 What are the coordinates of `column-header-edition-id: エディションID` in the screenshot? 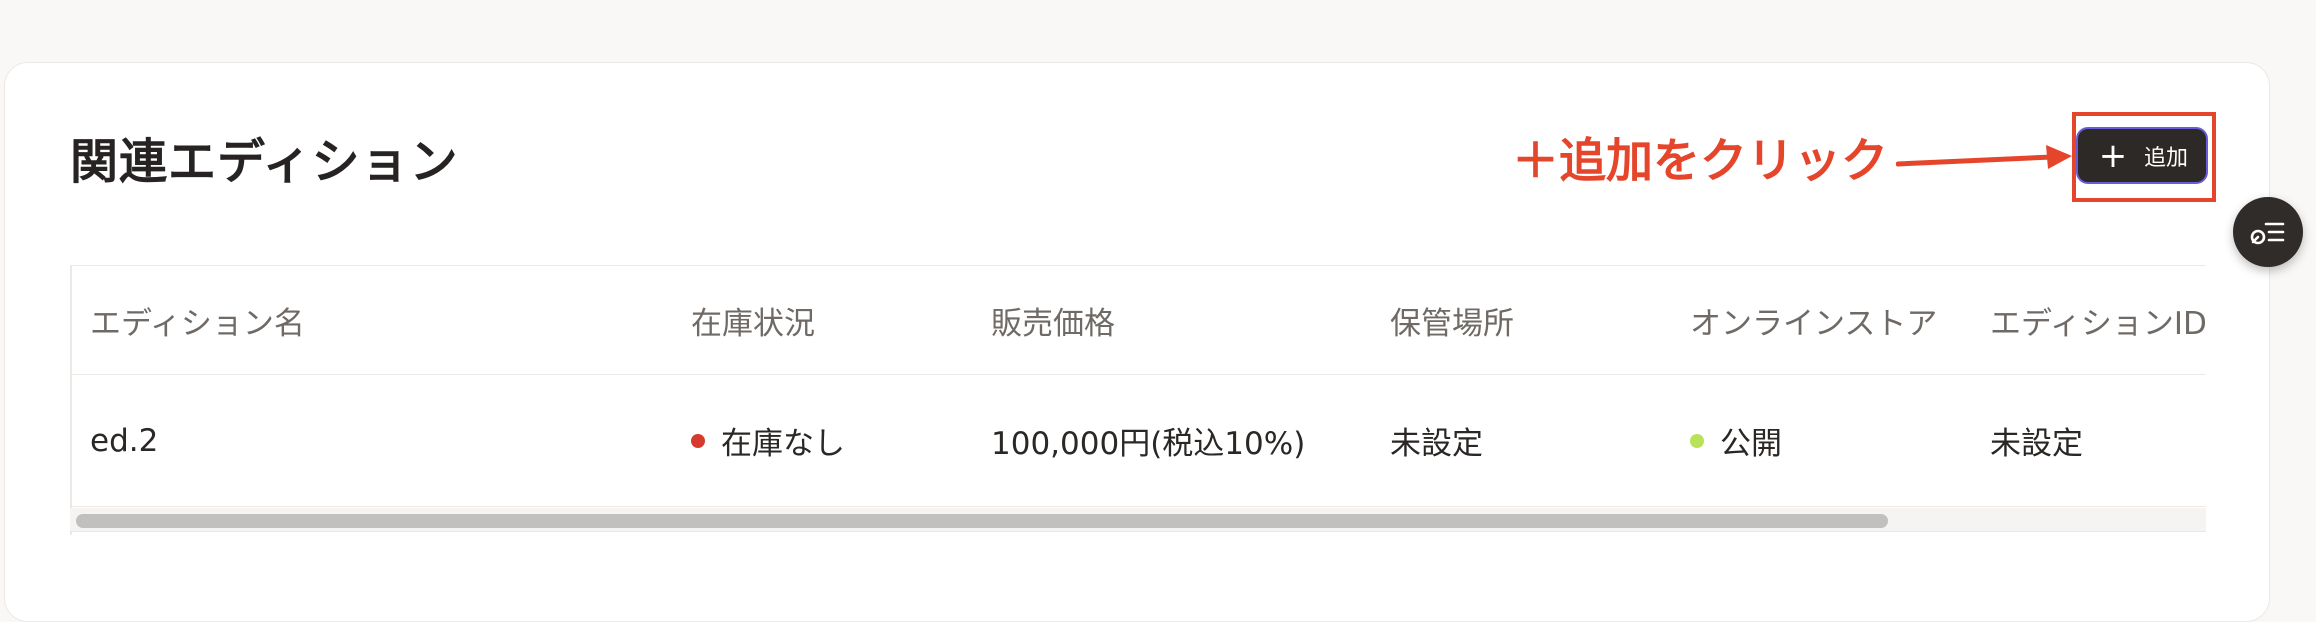 It's located at (2098, 320).